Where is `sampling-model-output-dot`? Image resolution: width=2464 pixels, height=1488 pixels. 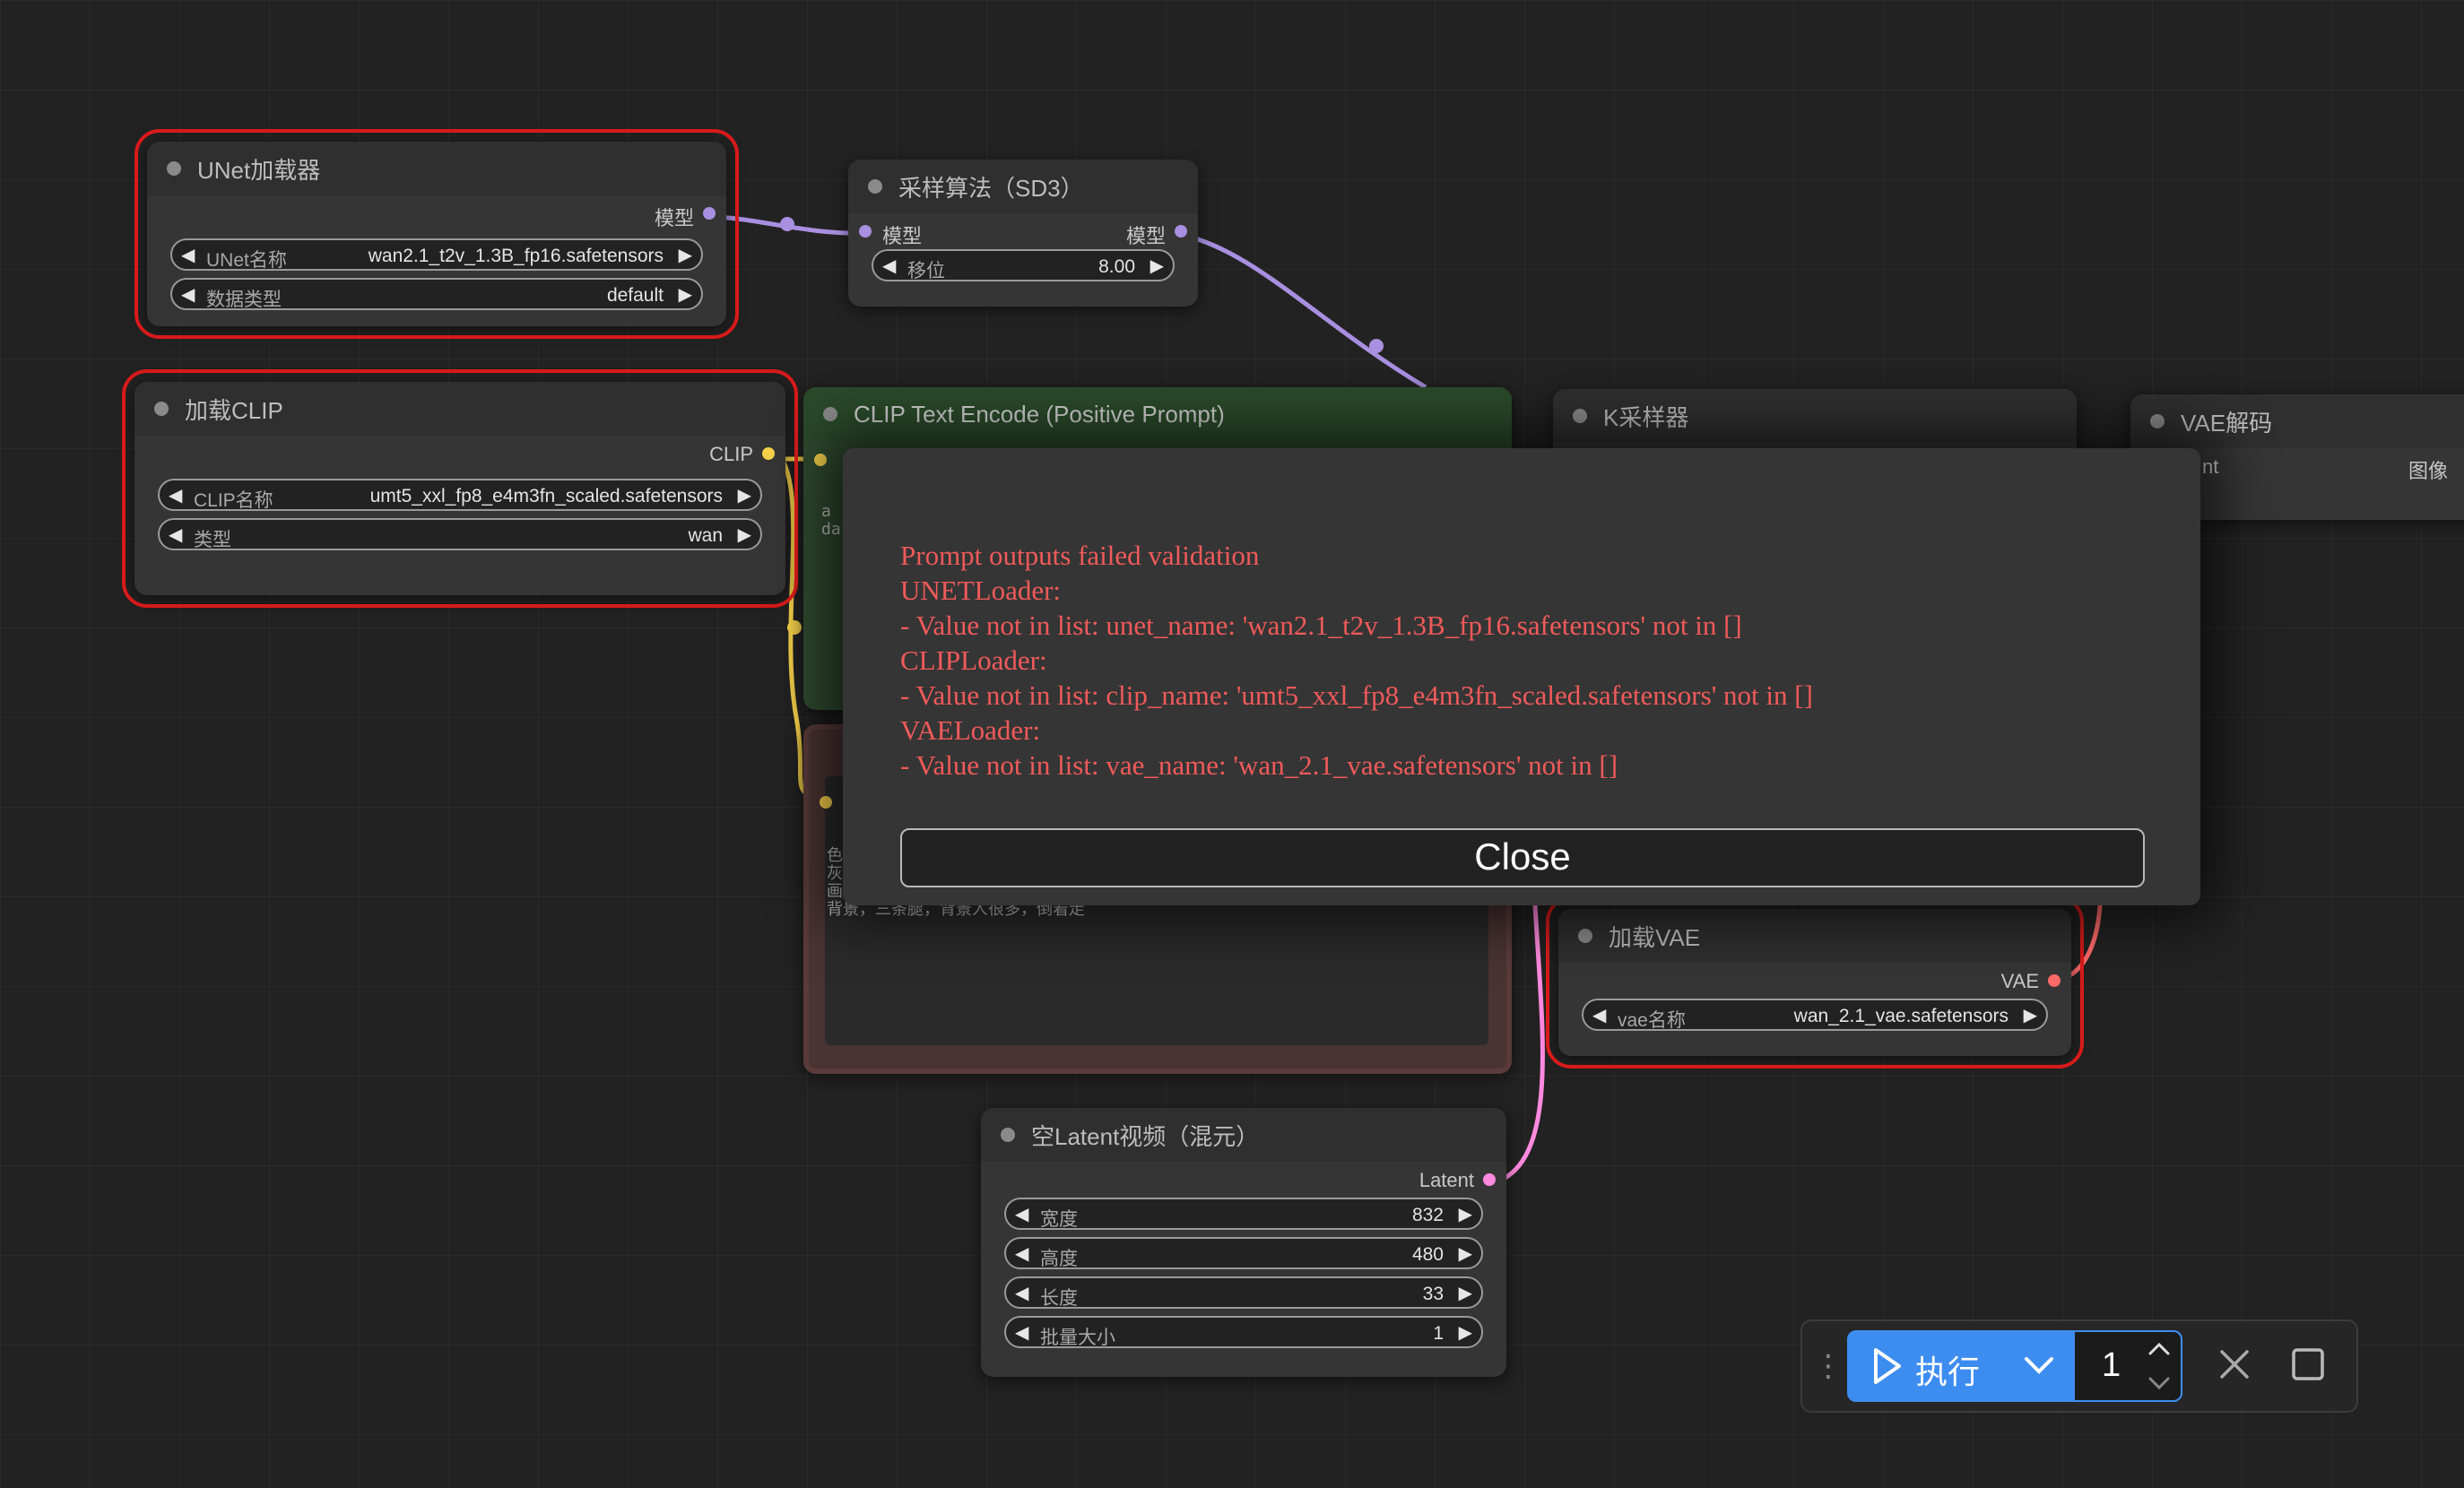
sampling-model-output-dot is located at coordinates (1181, 231).